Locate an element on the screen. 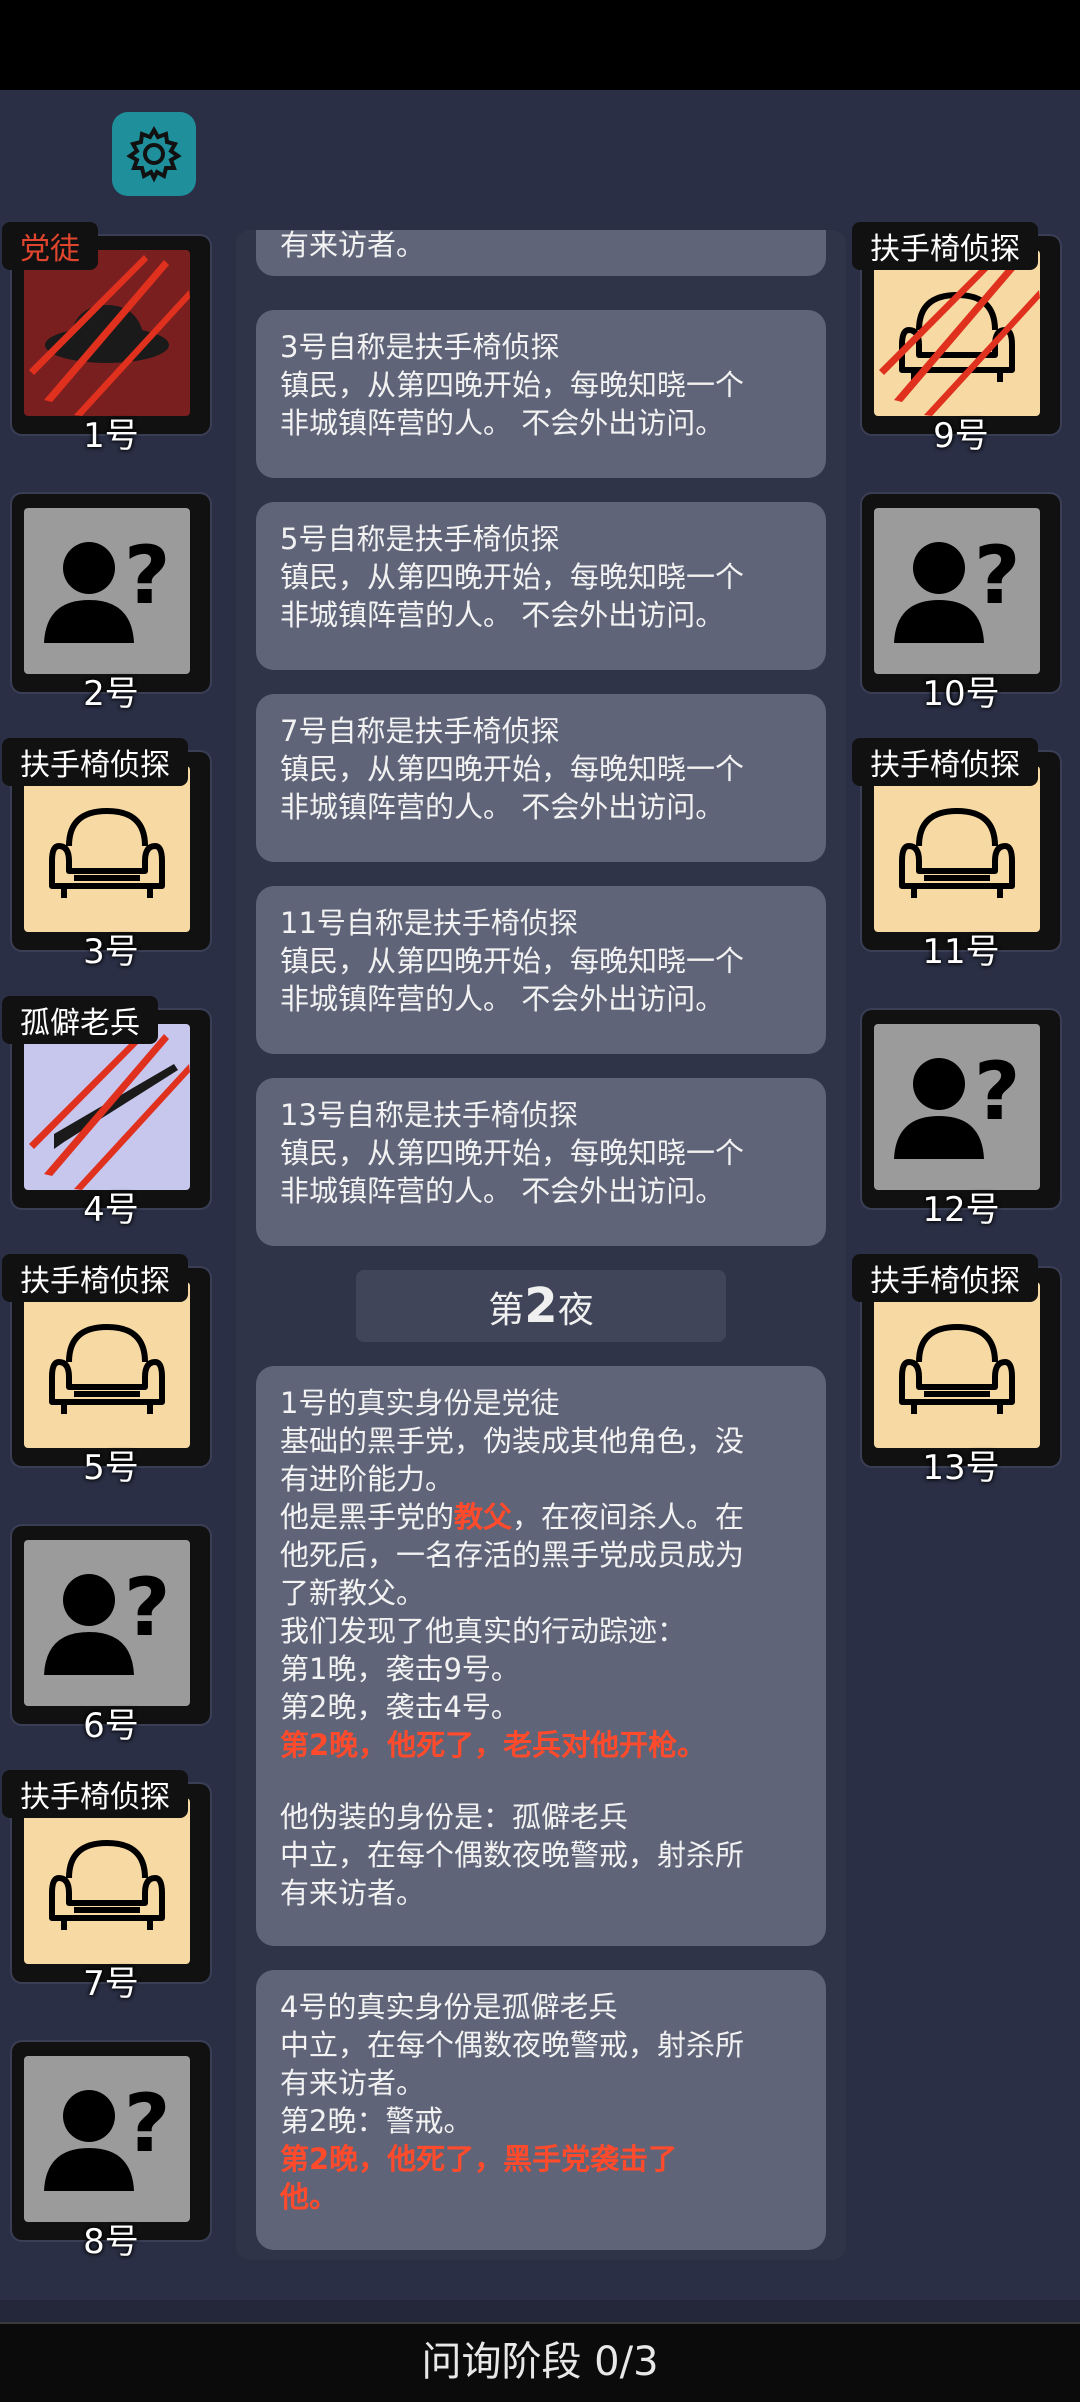 The width and height of the screenshot is (1080, 2402). player-tile-7: 扶手椅侦探 7号 is located at coordinates (108, 1887).